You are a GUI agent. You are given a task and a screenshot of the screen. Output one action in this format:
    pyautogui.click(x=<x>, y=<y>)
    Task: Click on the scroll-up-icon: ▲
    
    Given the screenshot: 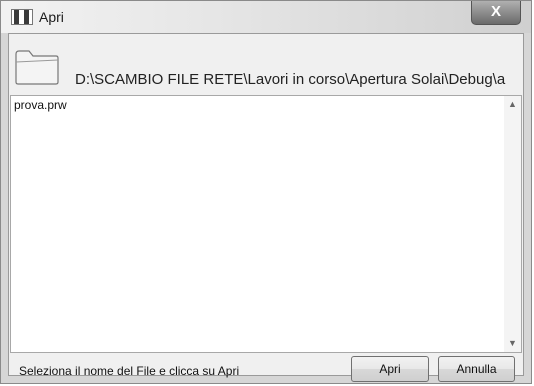 What is the action you would take?
    pyautogui.click(x=512, y=104)
    